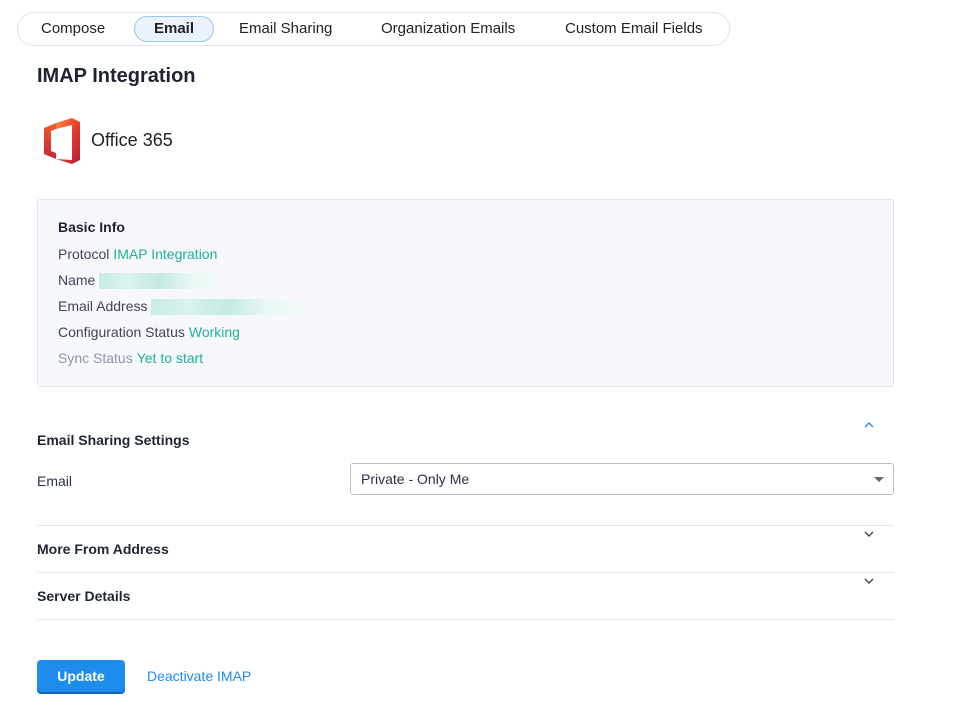 This screenshot has height=715, width=979. I want to click on protocol-row: Protocol IMAP Integration, so click(137, 254).